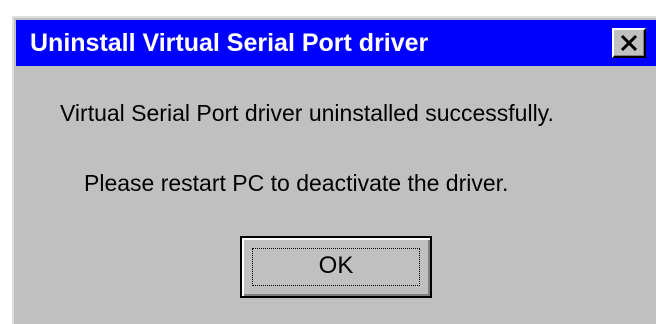  I want to click on window-title: Uninstall Virtual Serial Port driver, so click(229, 43).